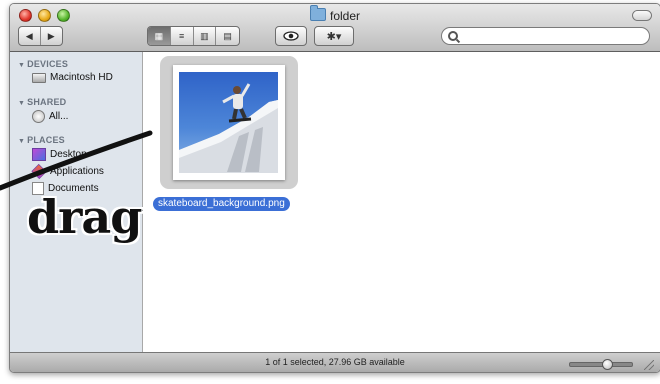 Image resolution: width=660 pixels, height=384 pixels. I want to click on sidebar-section-places: ▼ PLACES, so click(41, 140).